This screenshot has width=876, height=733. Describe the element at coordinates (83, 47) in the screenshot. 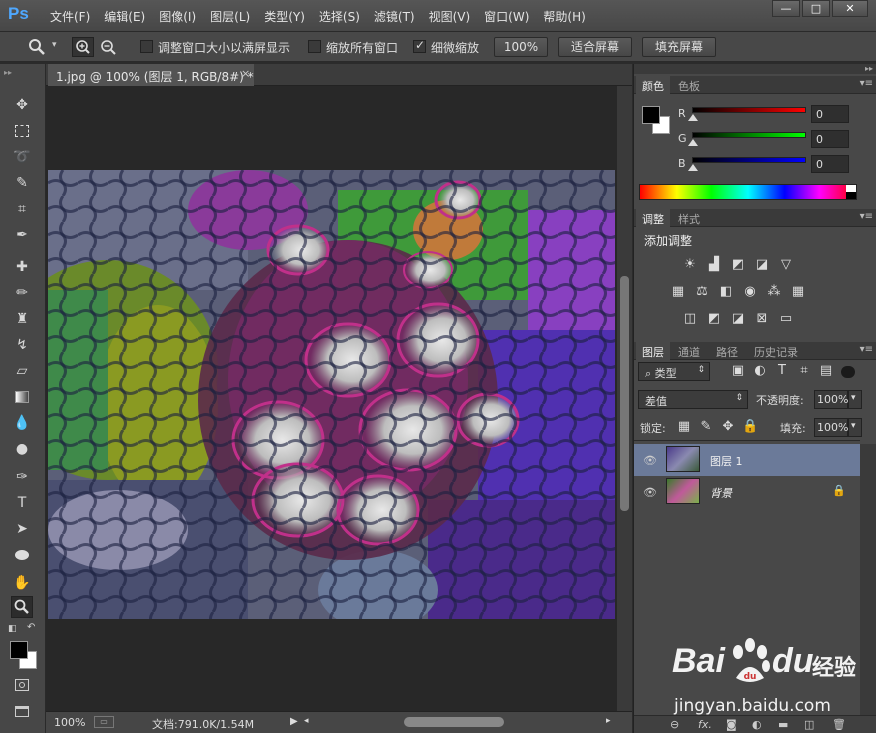

I see `zoom-in-button` at that location.